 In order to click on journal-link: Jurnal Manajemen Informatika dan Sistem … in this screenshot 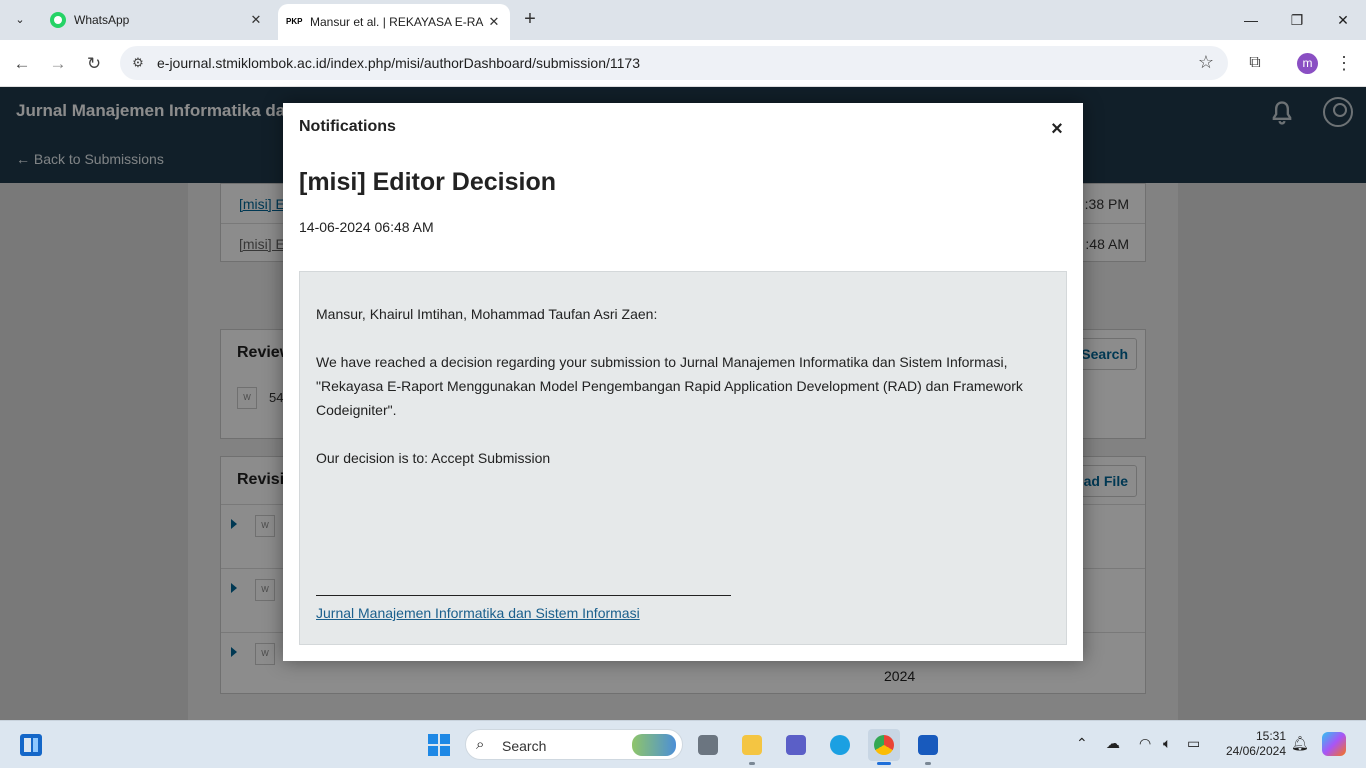, I will do `click(478, 613)`.